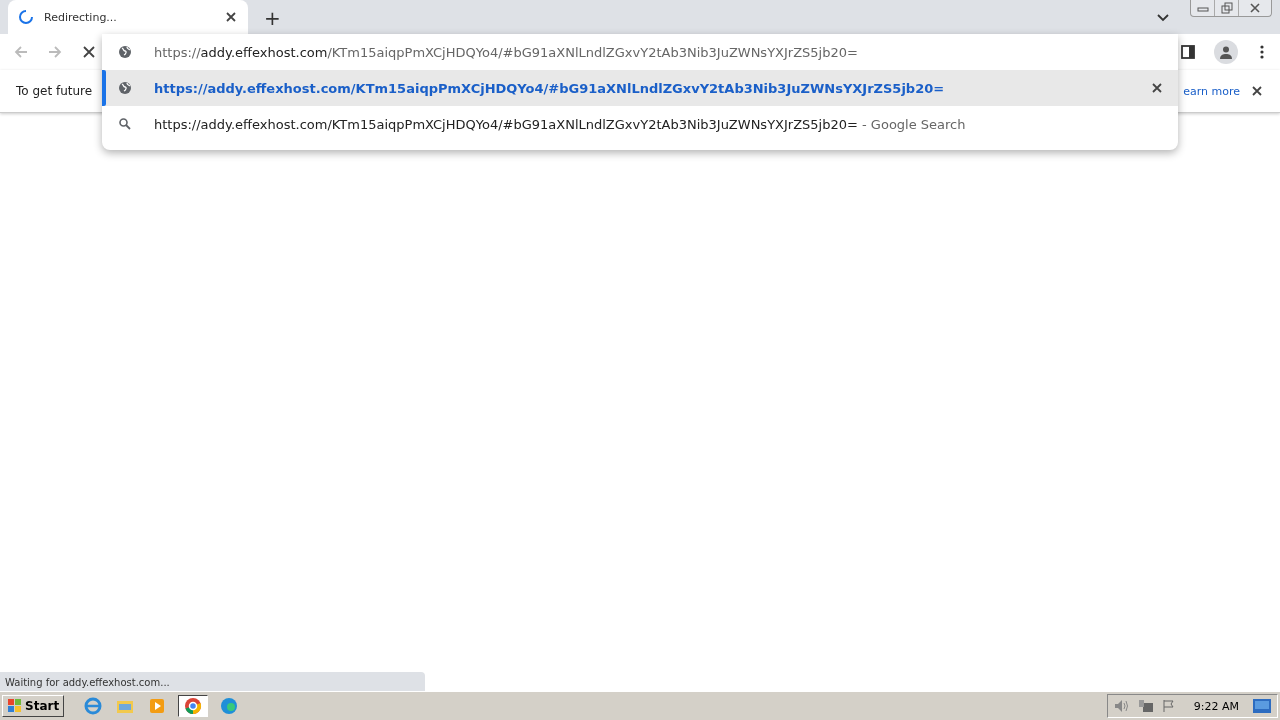 The width and height of the screenshot is (1280, 720). Describe the element at coordinates (1121, 706) in the screenshot. I see `speaker-icon` at that location.